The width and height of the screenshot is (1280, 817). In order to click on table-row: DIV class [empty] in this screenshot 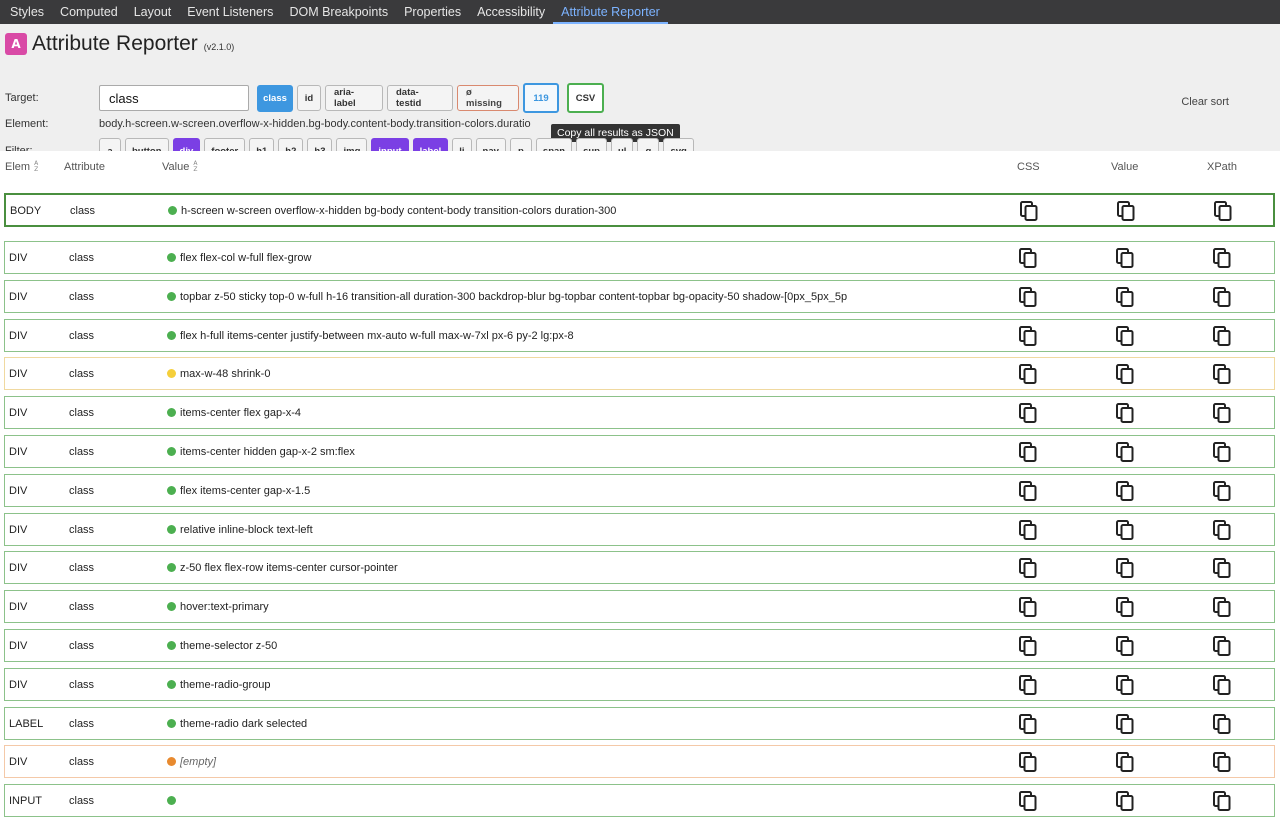, I will do `click(639, 762)`.